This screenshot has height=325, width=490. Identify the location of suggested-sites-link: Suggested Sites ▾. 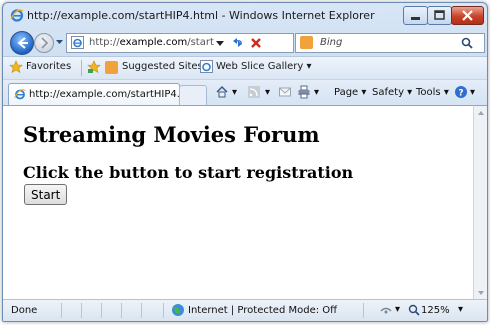
(166, 66).